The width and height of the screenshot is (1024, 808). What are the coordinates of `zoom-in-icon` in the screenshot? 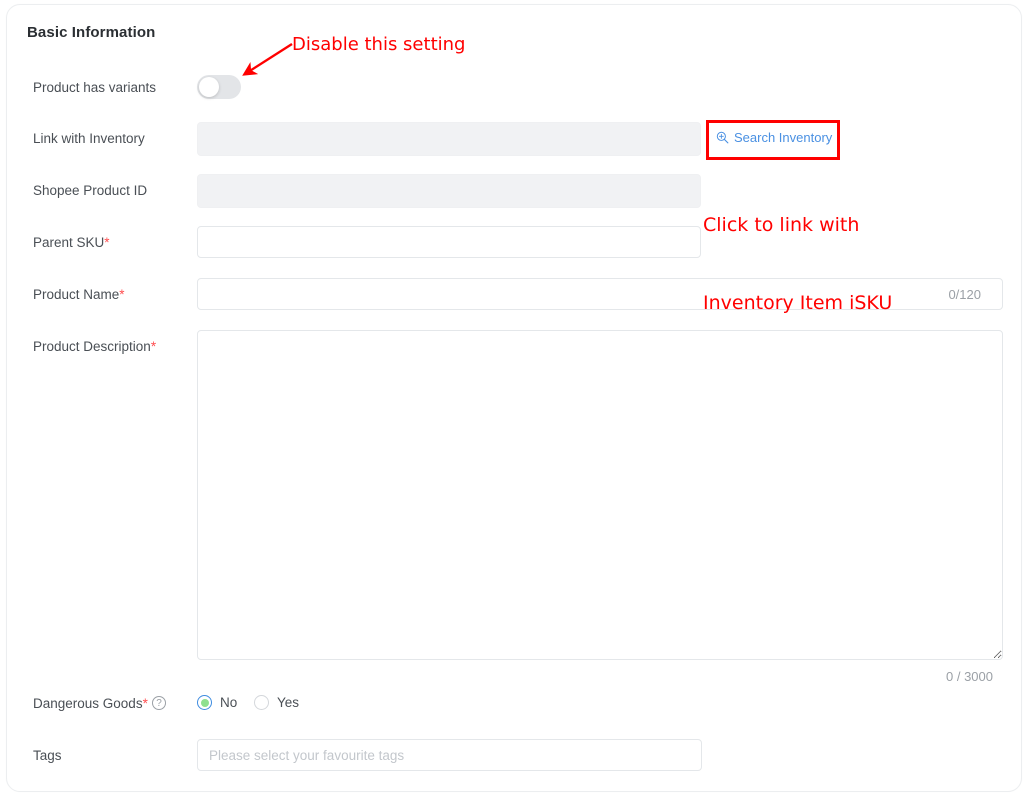 It's located at (722, 137).